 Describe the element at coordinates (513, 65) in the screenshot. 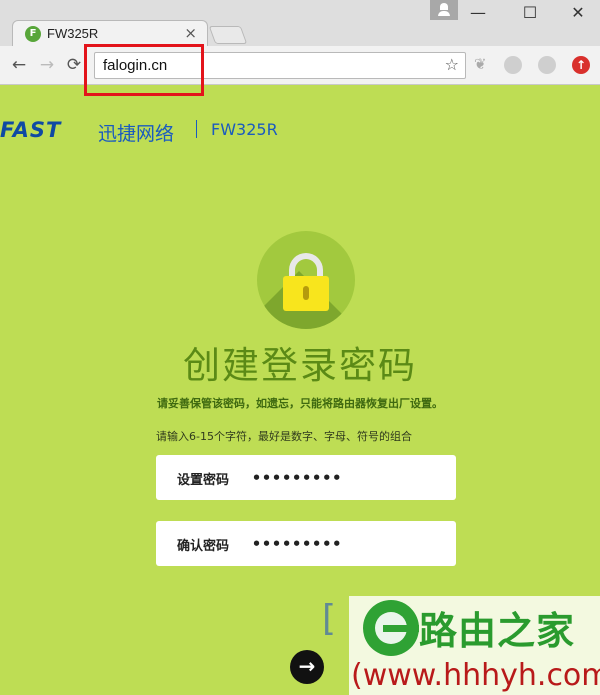

I see `extension-gray-icon` at that location.